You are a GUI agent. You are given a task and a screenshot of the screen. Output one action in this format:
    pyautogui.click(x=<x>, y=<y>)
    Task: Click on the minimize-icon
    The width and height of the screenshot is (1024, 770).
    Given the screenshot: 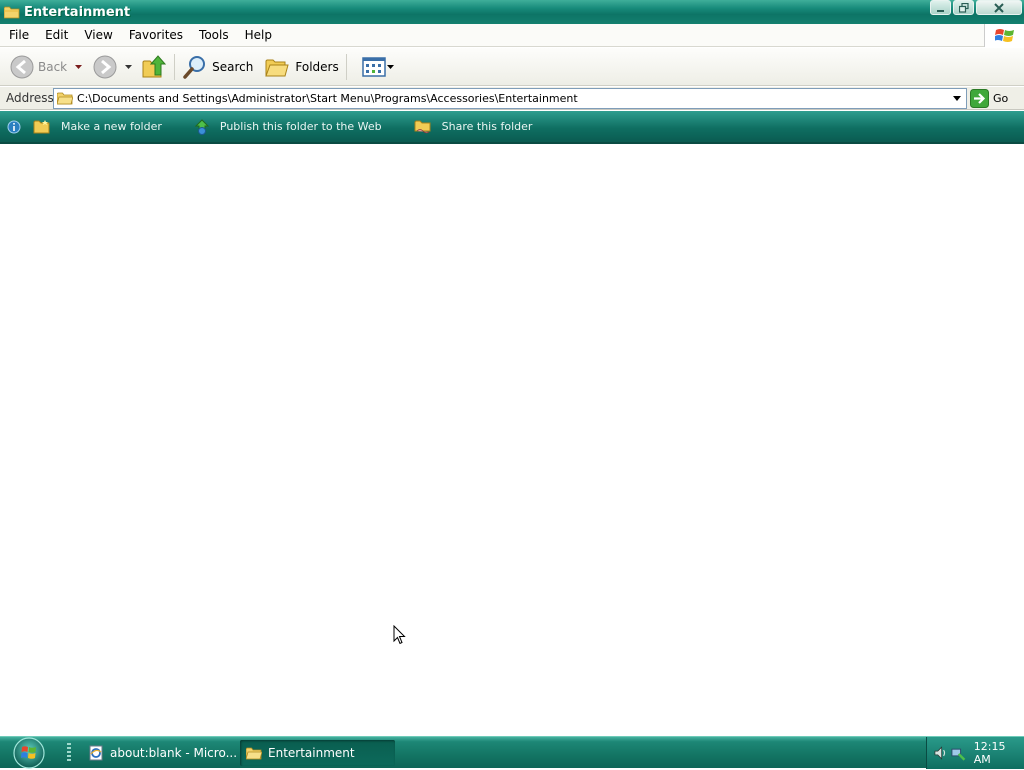 What is the action you would take?
    pyautogui.click(x=940, y=10)
    